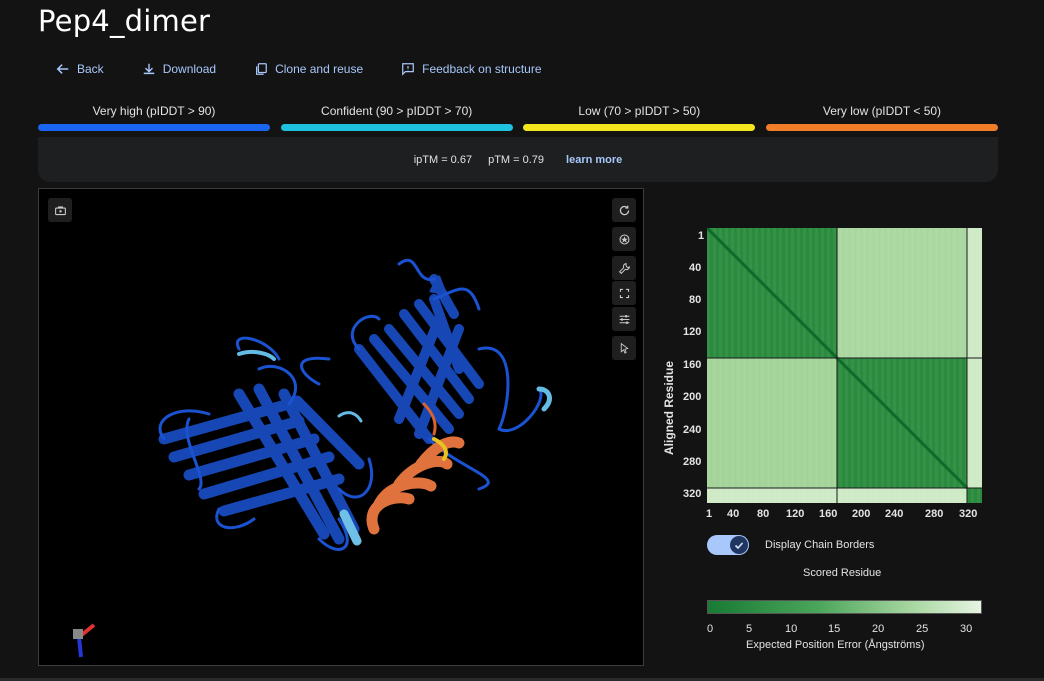 This screenshot has height=681, width=1044. I want to click on x-tick: 320, so click(968, 514).